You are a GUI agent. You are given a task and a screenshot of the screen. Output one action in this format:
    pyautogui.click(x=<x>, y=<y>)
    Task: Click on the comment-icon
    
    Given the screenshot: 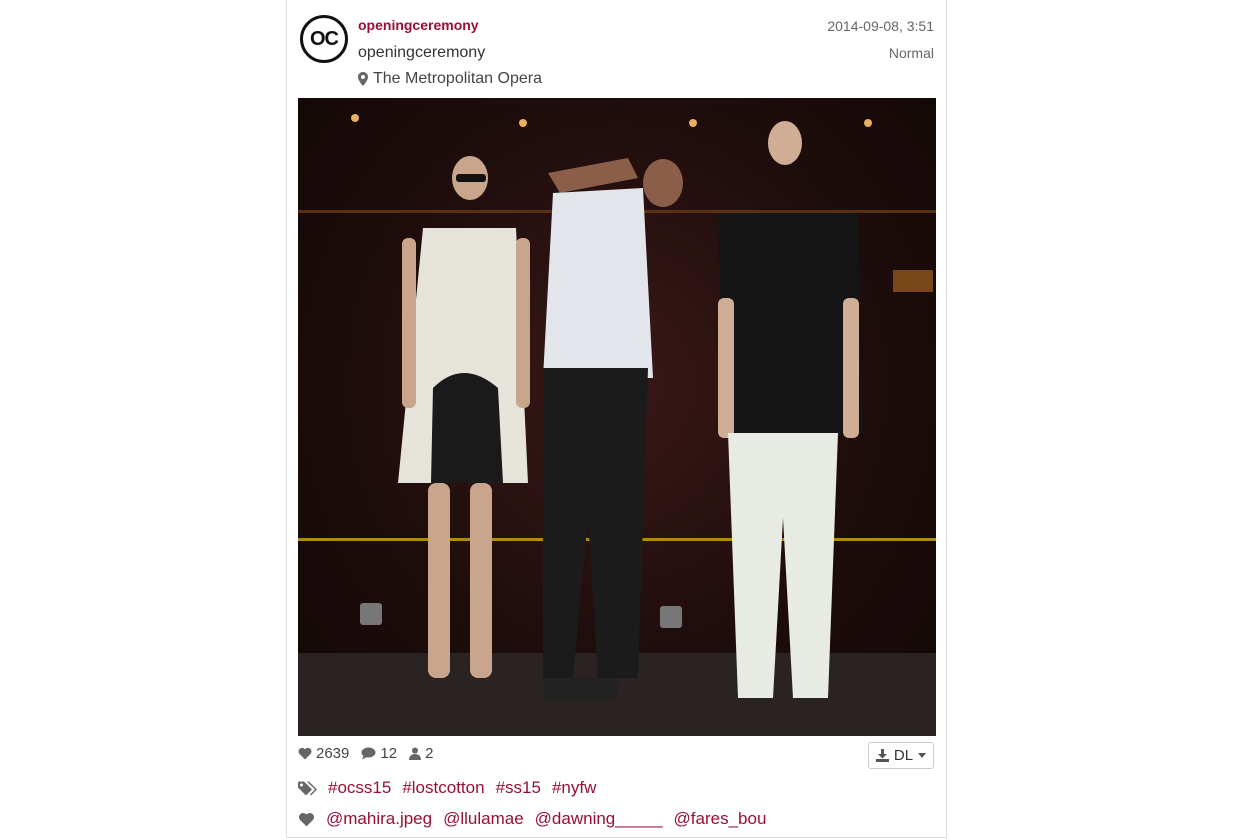 What is the action you would take?
    pyautogui.click(x=368, y=753)
    